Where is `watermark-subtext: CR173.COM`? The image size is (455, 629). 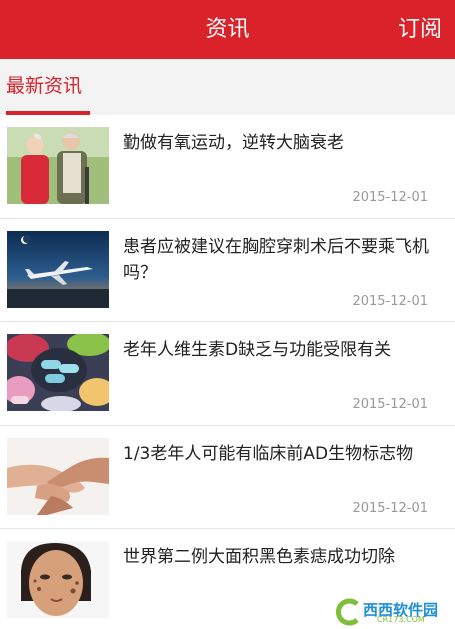 watermark-subtext: CR173.COM is located at coordinates (401, 619).